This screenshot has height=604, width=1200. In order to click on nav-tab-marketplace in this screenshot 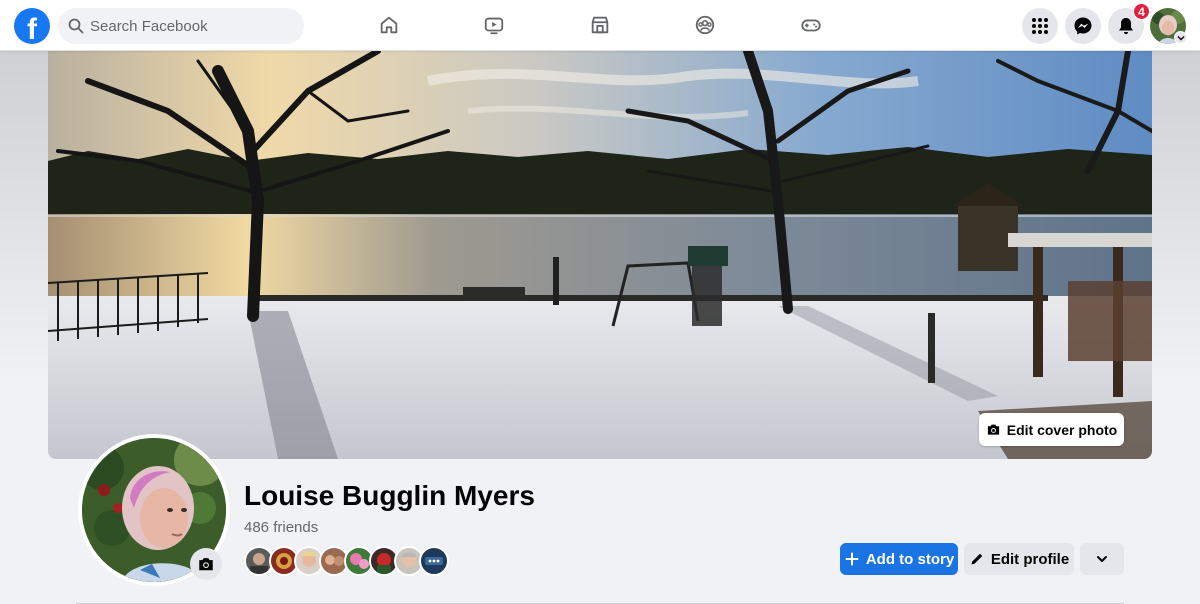, I will do `click(600, 25)`.